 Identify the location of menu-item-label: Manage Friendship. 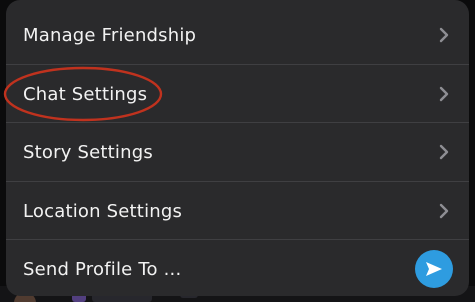
(110, 35).